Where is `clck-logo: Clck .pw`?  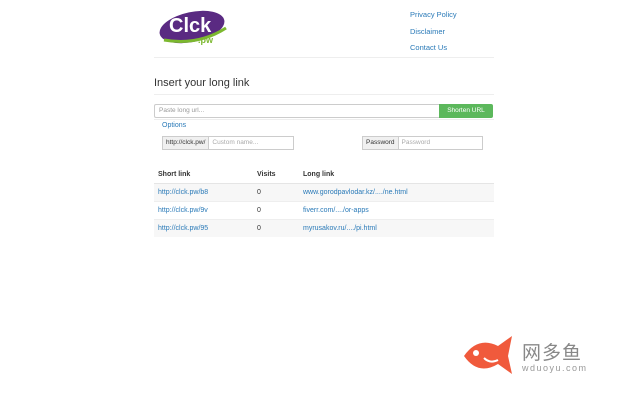 clck-logo: Clck .pw is located at coordinates (194, 26).